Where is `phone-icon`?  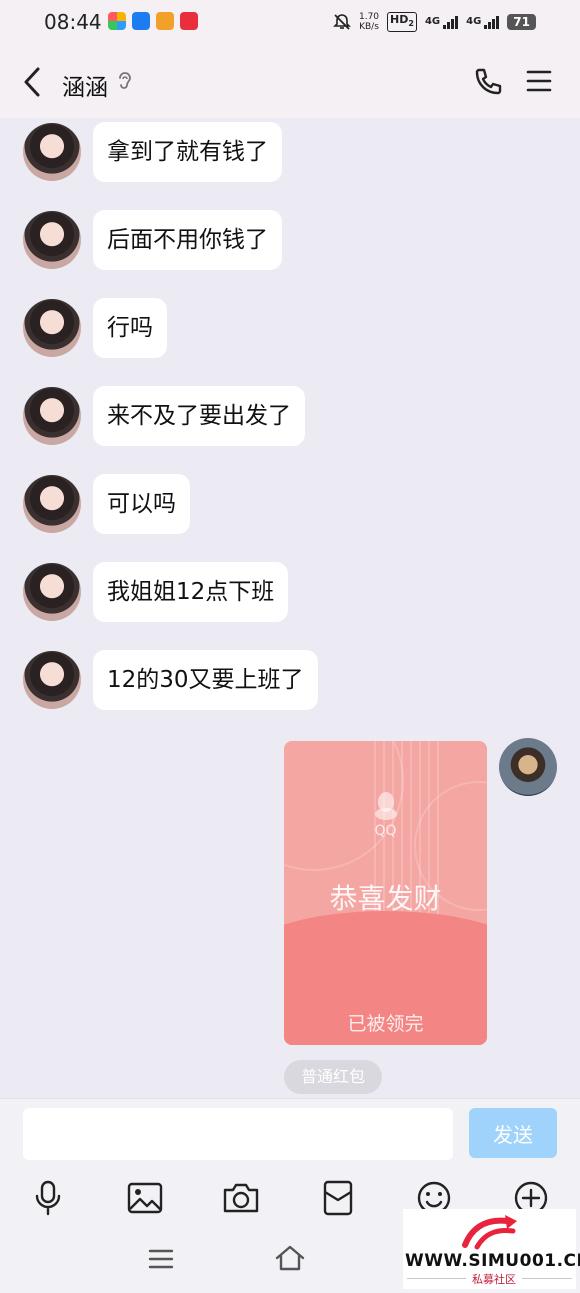
phone-icon is located at coordinates (488, 81).